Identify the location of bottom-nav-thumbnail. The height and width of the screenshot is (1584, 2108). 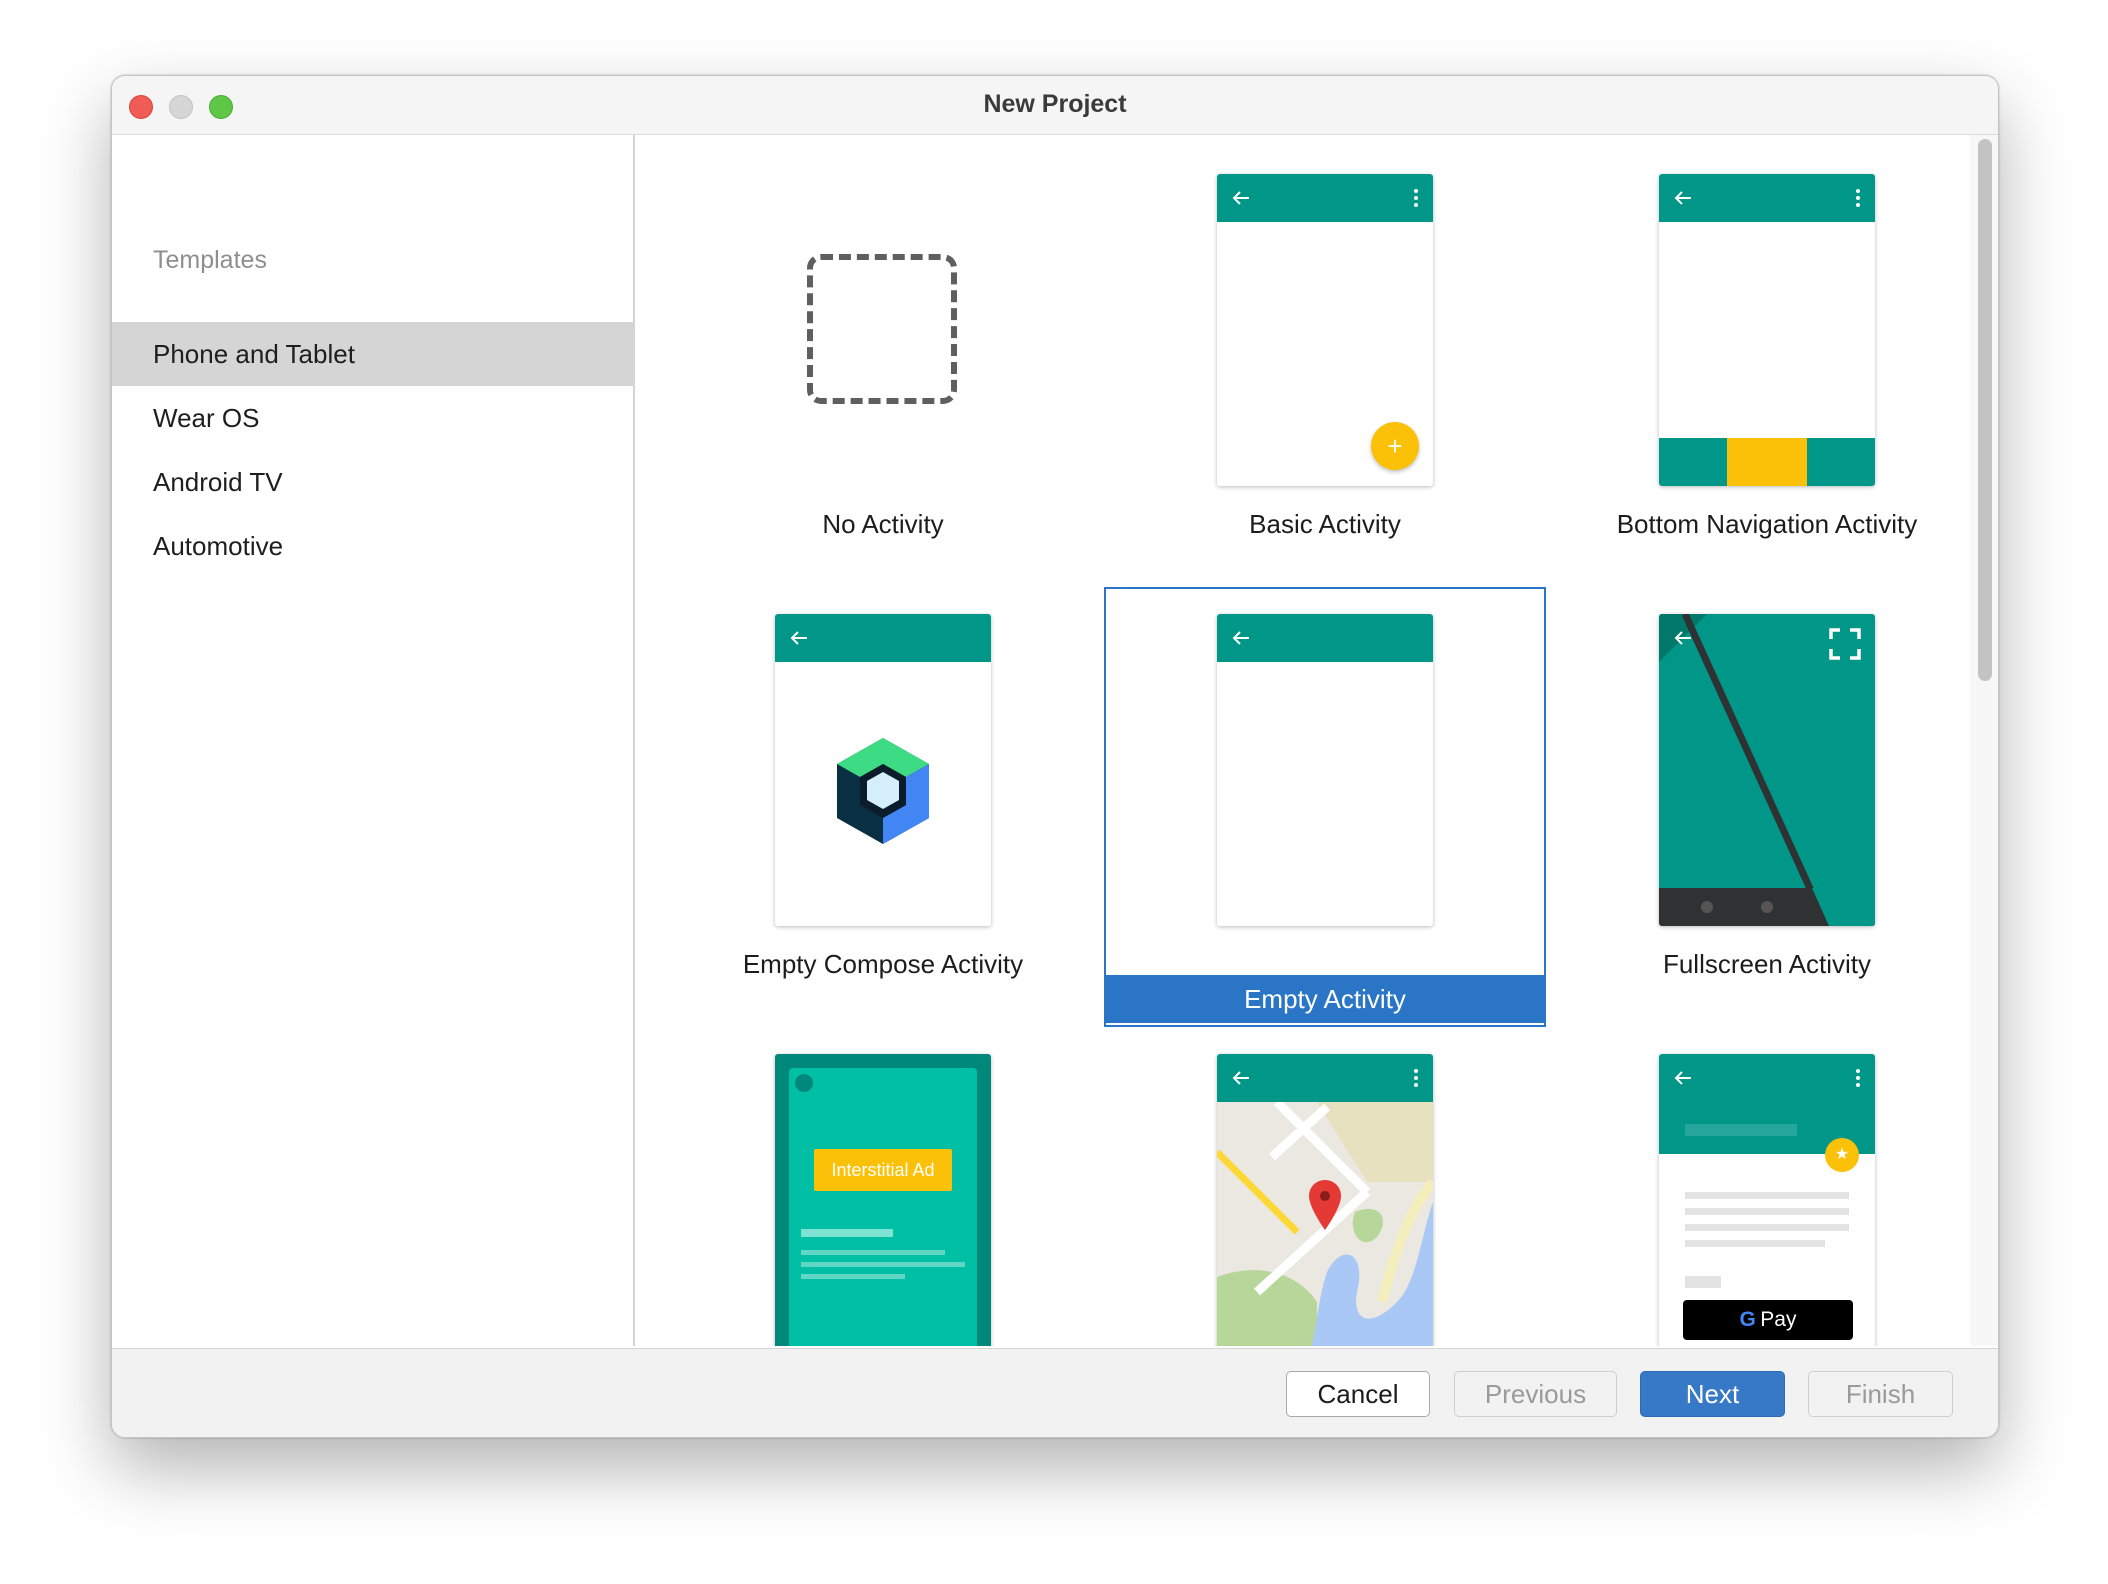
(1767, 330).